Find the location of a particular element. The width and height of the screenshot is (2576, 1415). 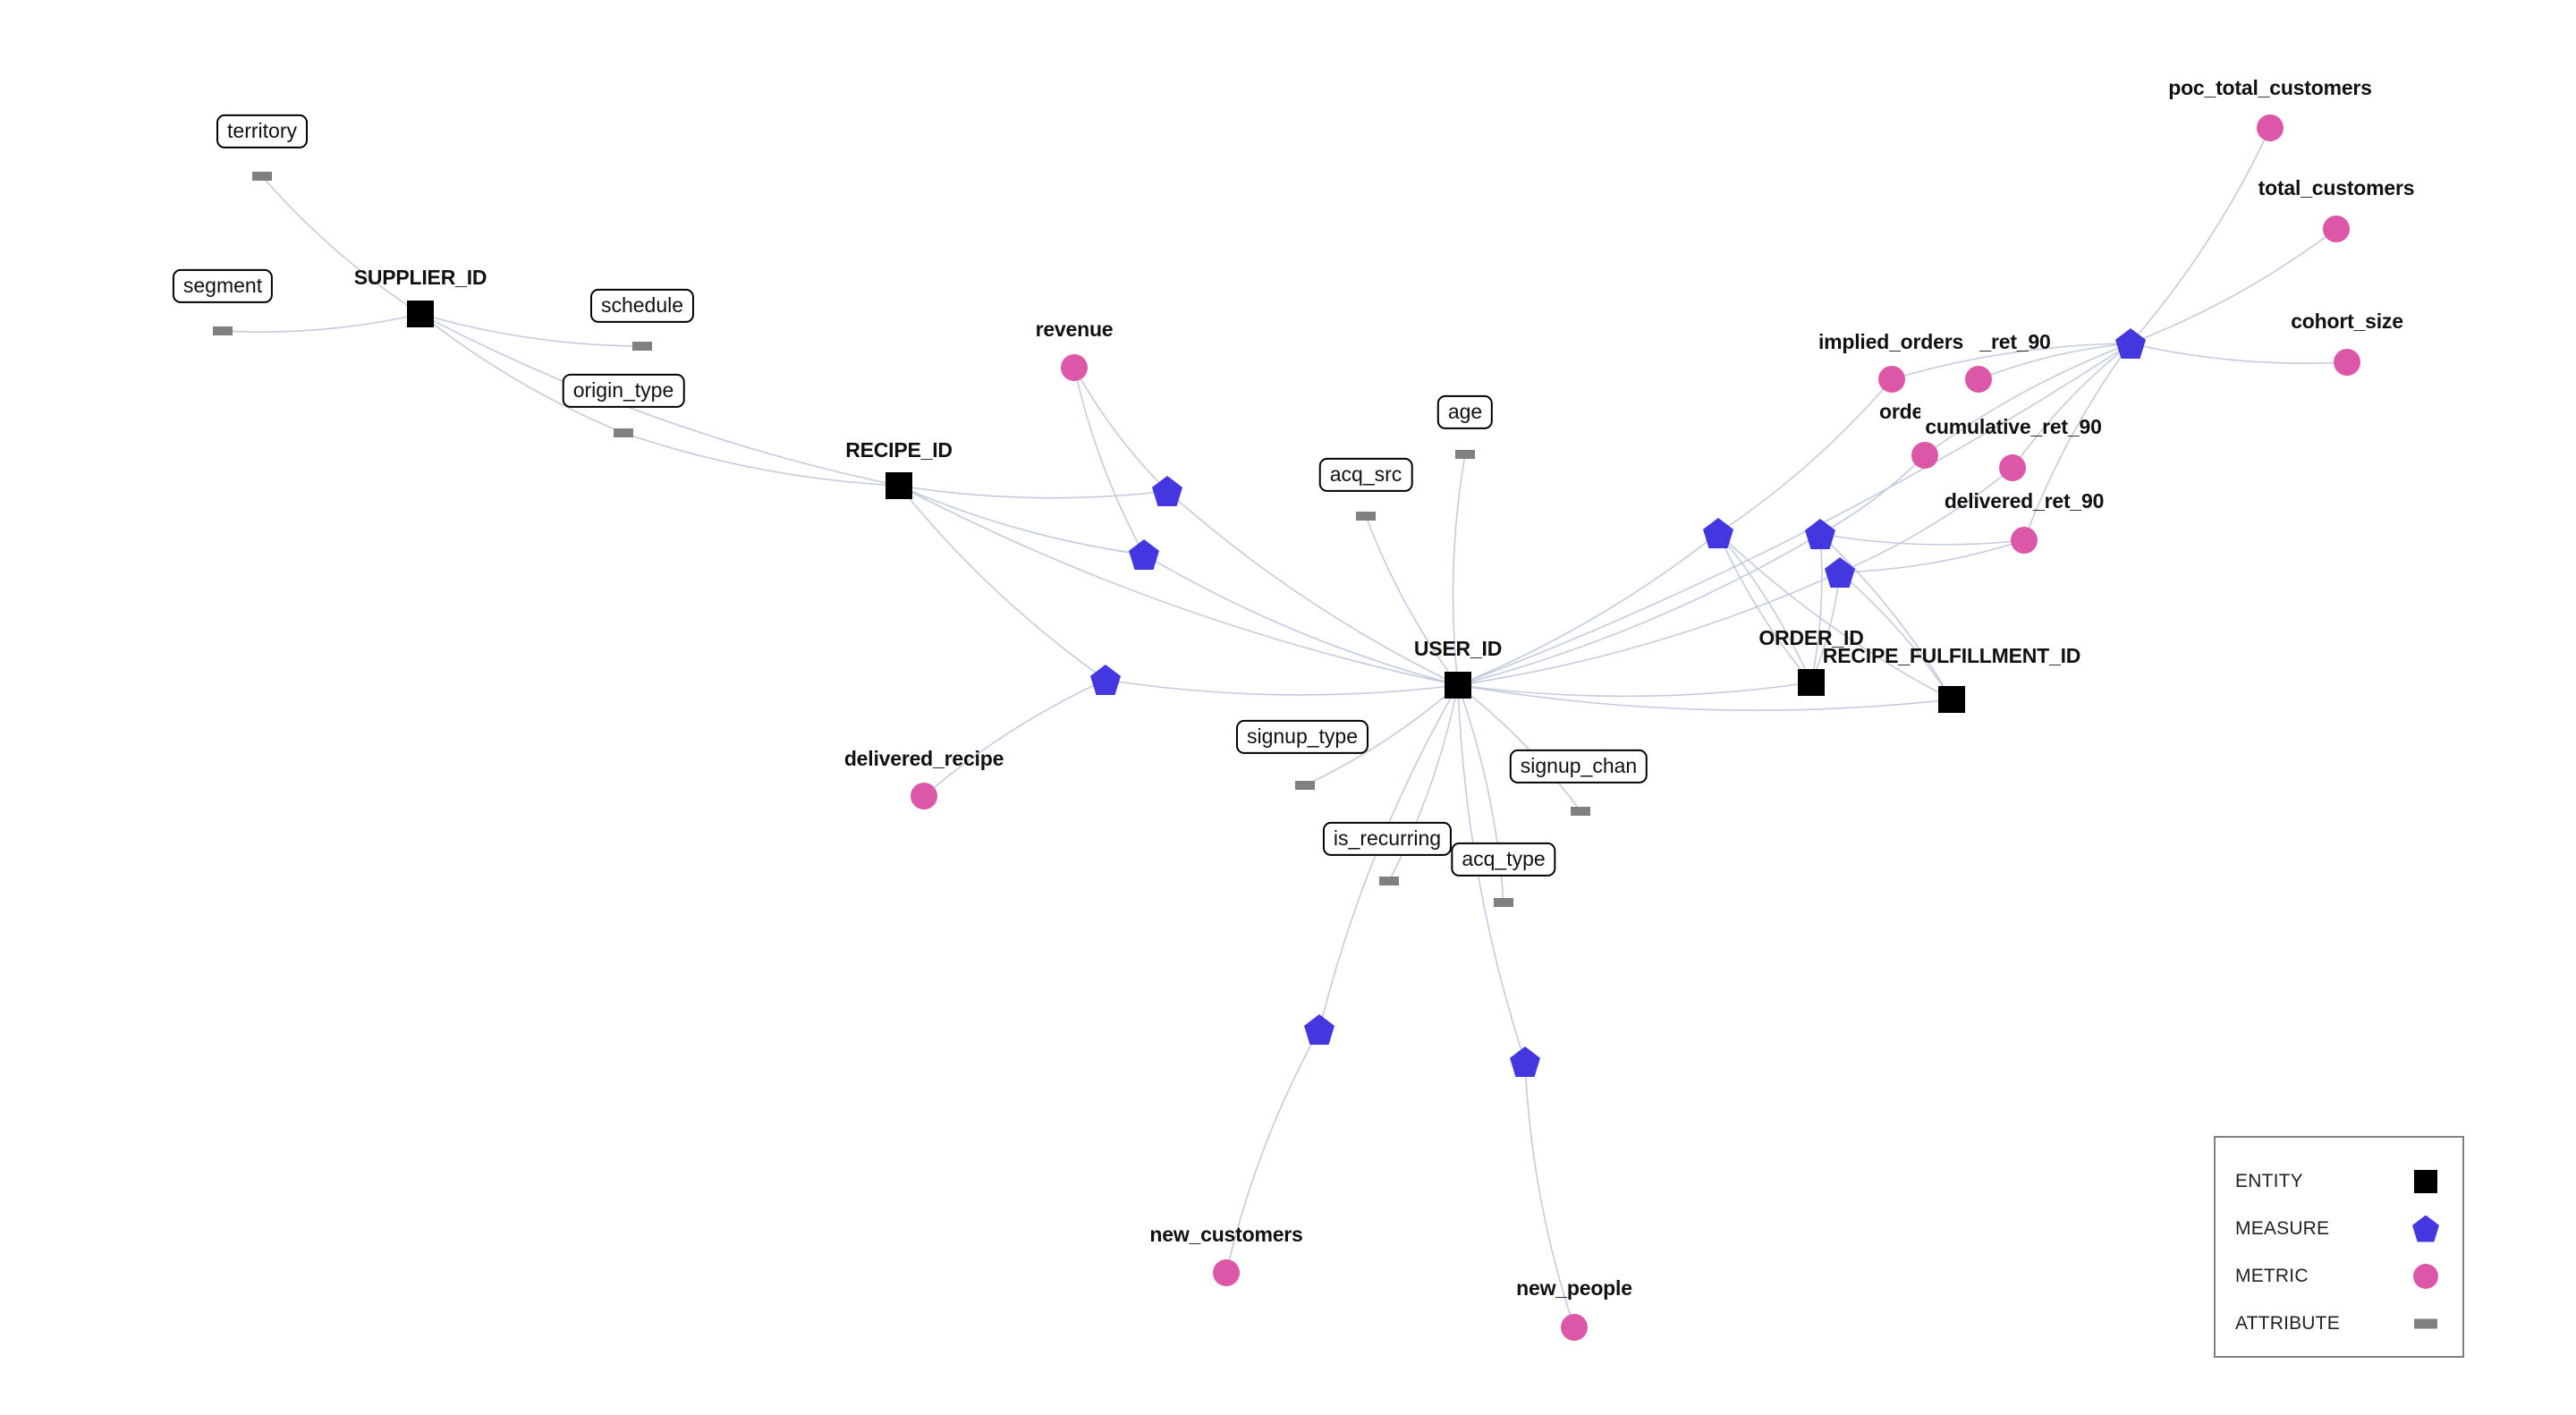

legend-label-metric: METRIC is located at coordinates (2272, 1276).